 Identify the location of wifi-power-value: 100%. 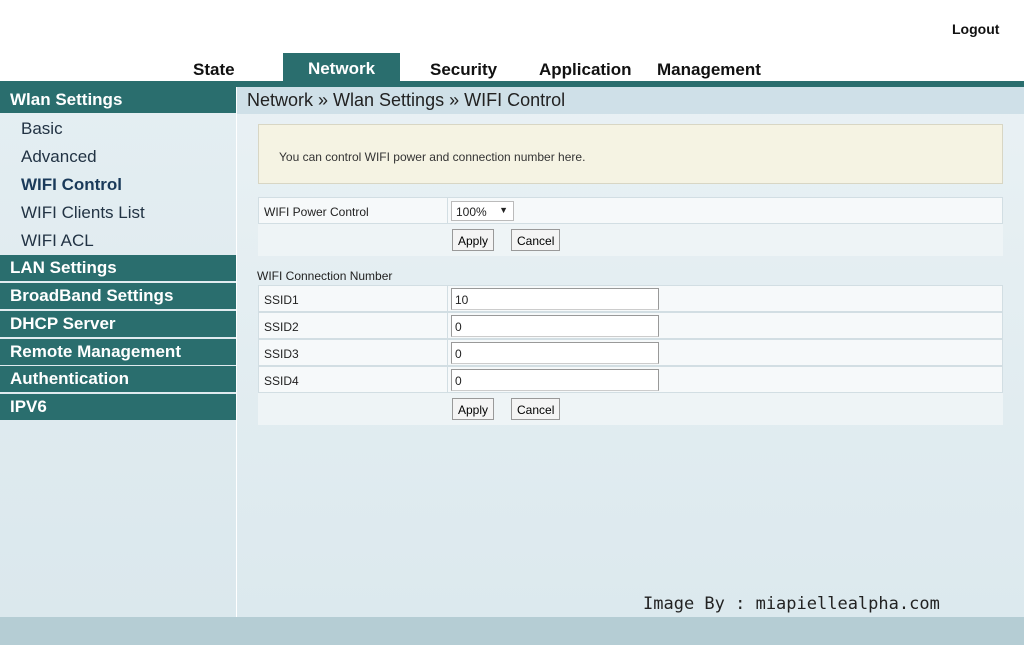
(471, 212).